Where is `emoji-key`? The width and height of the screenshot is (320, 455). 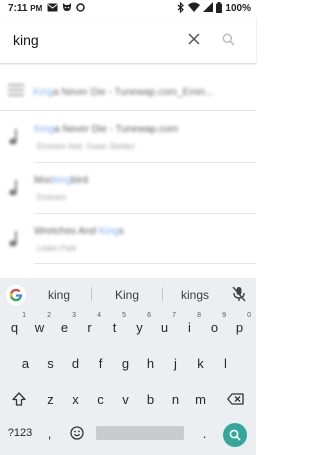
emoji-key is located at coordinates (77, 433).